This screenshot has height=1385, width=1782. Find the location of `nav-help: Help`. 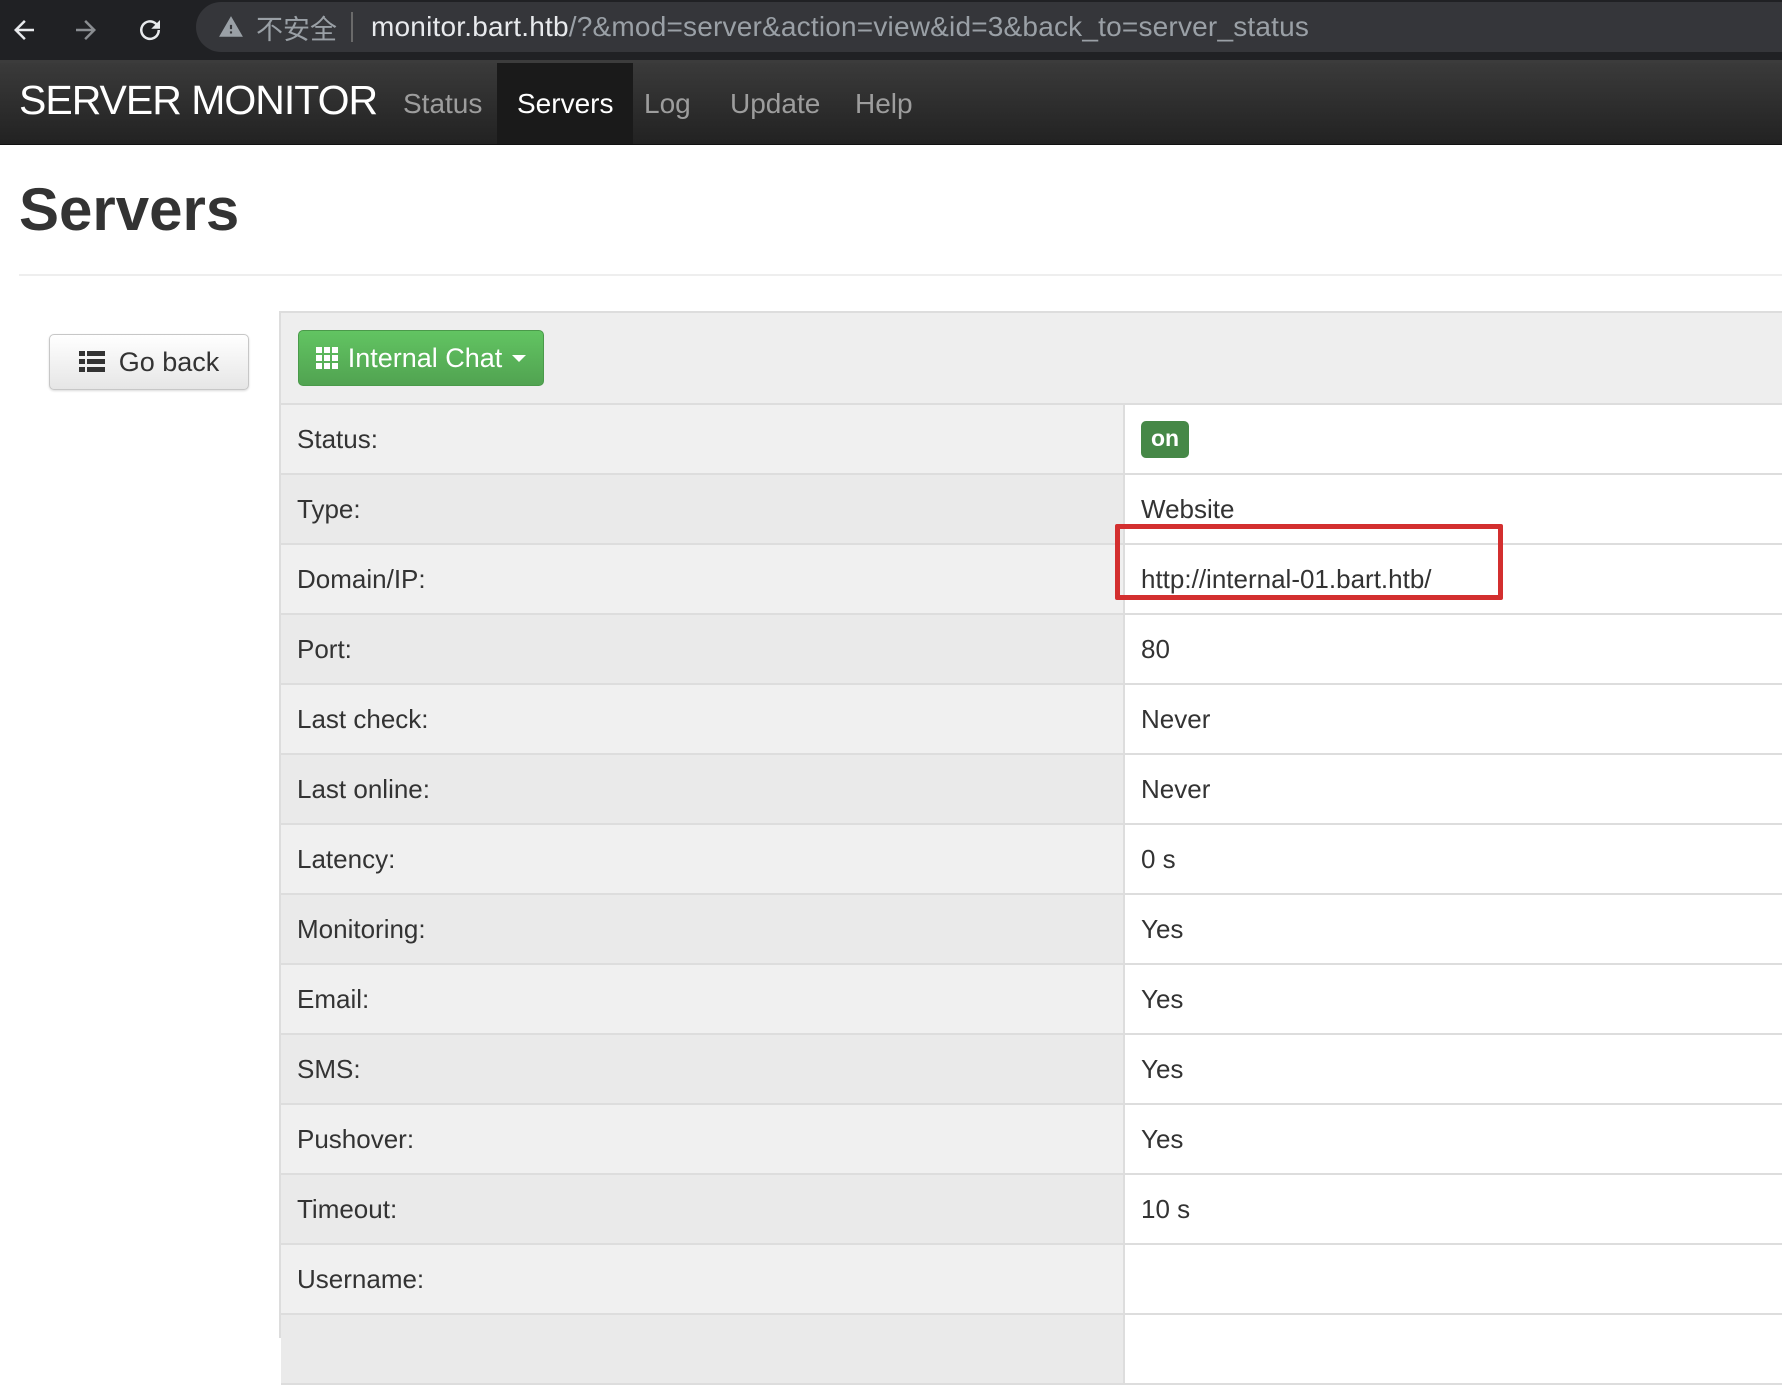

nav-help: Help is located at coordinates (884, 103).